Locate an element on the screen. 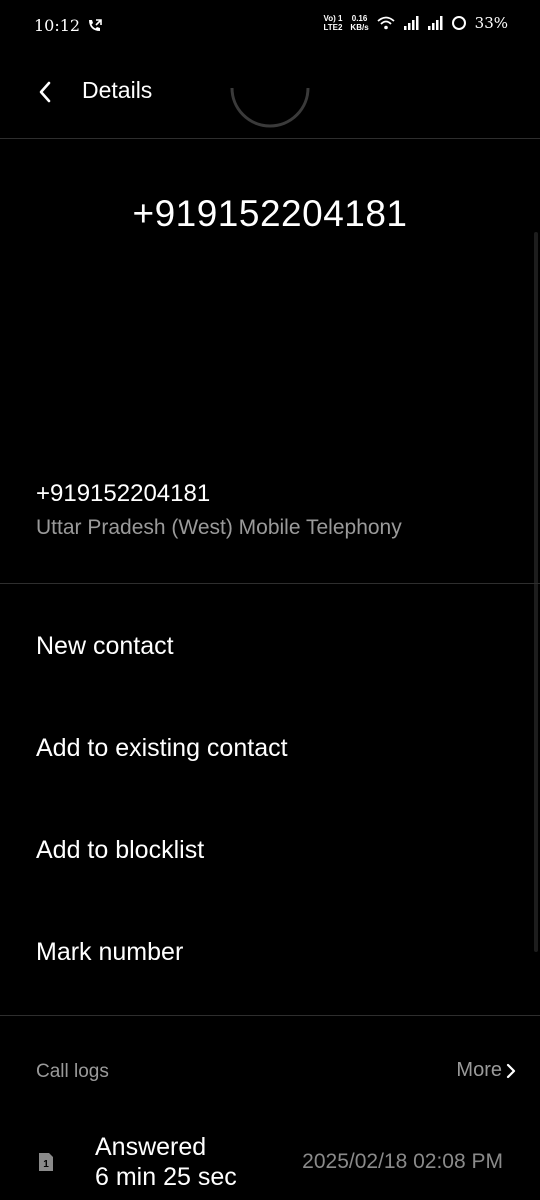 The width and height of the screenshot is (540, 1200). header-divider is located at coordinates (270, 138).